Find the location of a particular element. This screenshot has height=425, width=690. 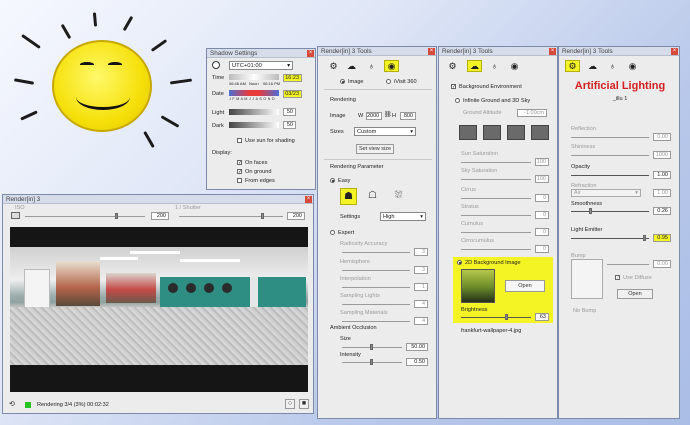

interpolation-value: 1 is located at coordinates (421, 287).